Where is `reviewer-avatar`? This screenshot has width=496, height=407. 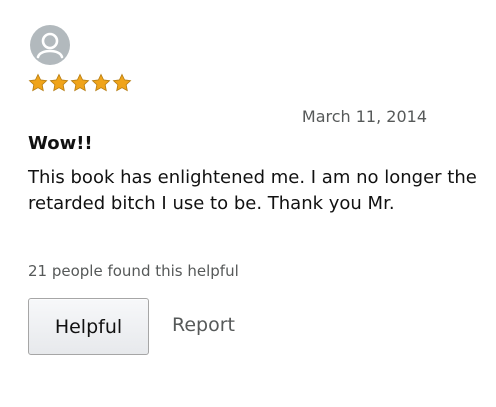
reviewer-avatar is located at coordinates (50, 45).